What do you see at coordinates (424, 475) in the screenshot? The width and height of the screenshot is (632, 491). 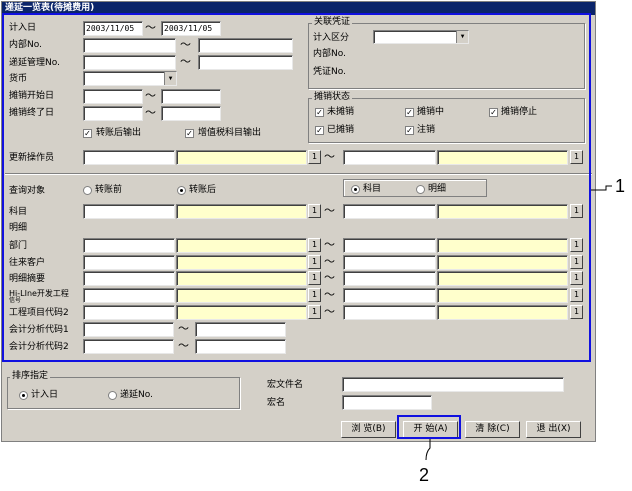 I see `callout-number-2: 2` at bounding box center [424, 475].